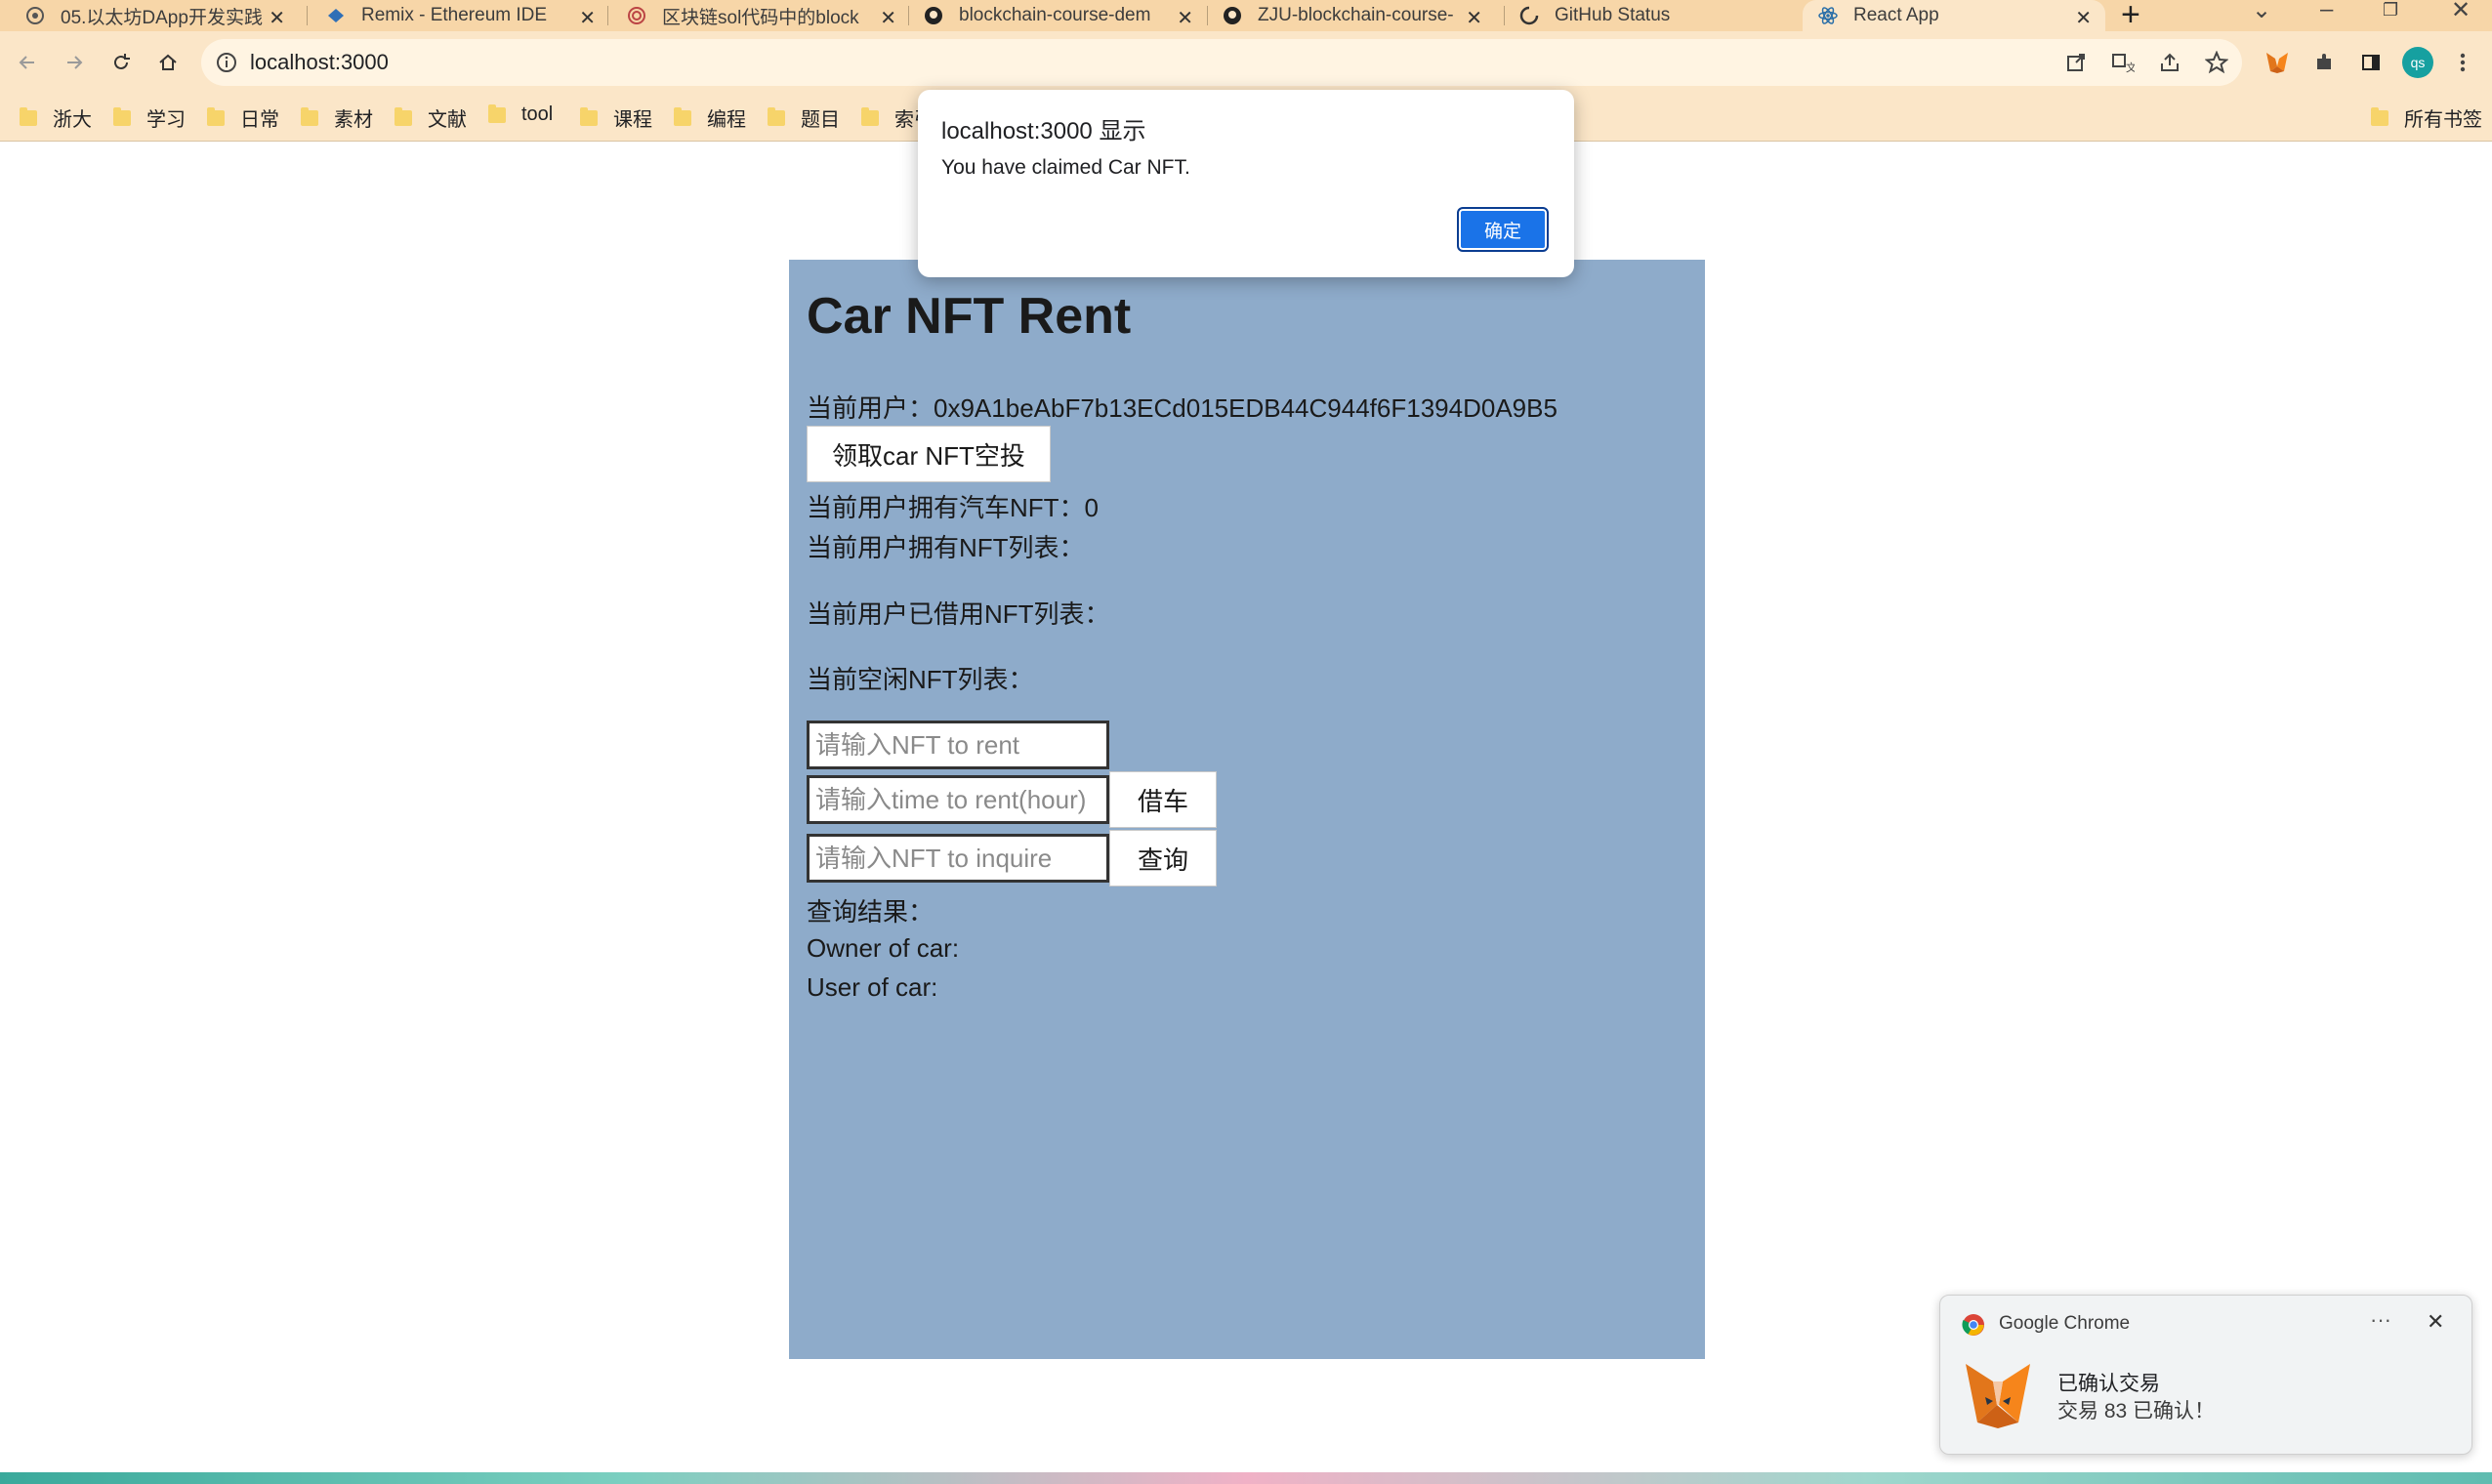  Describe the element at coordinates (726, 120) in the screenshot. I see `bookmark-label: 编程` at that location.